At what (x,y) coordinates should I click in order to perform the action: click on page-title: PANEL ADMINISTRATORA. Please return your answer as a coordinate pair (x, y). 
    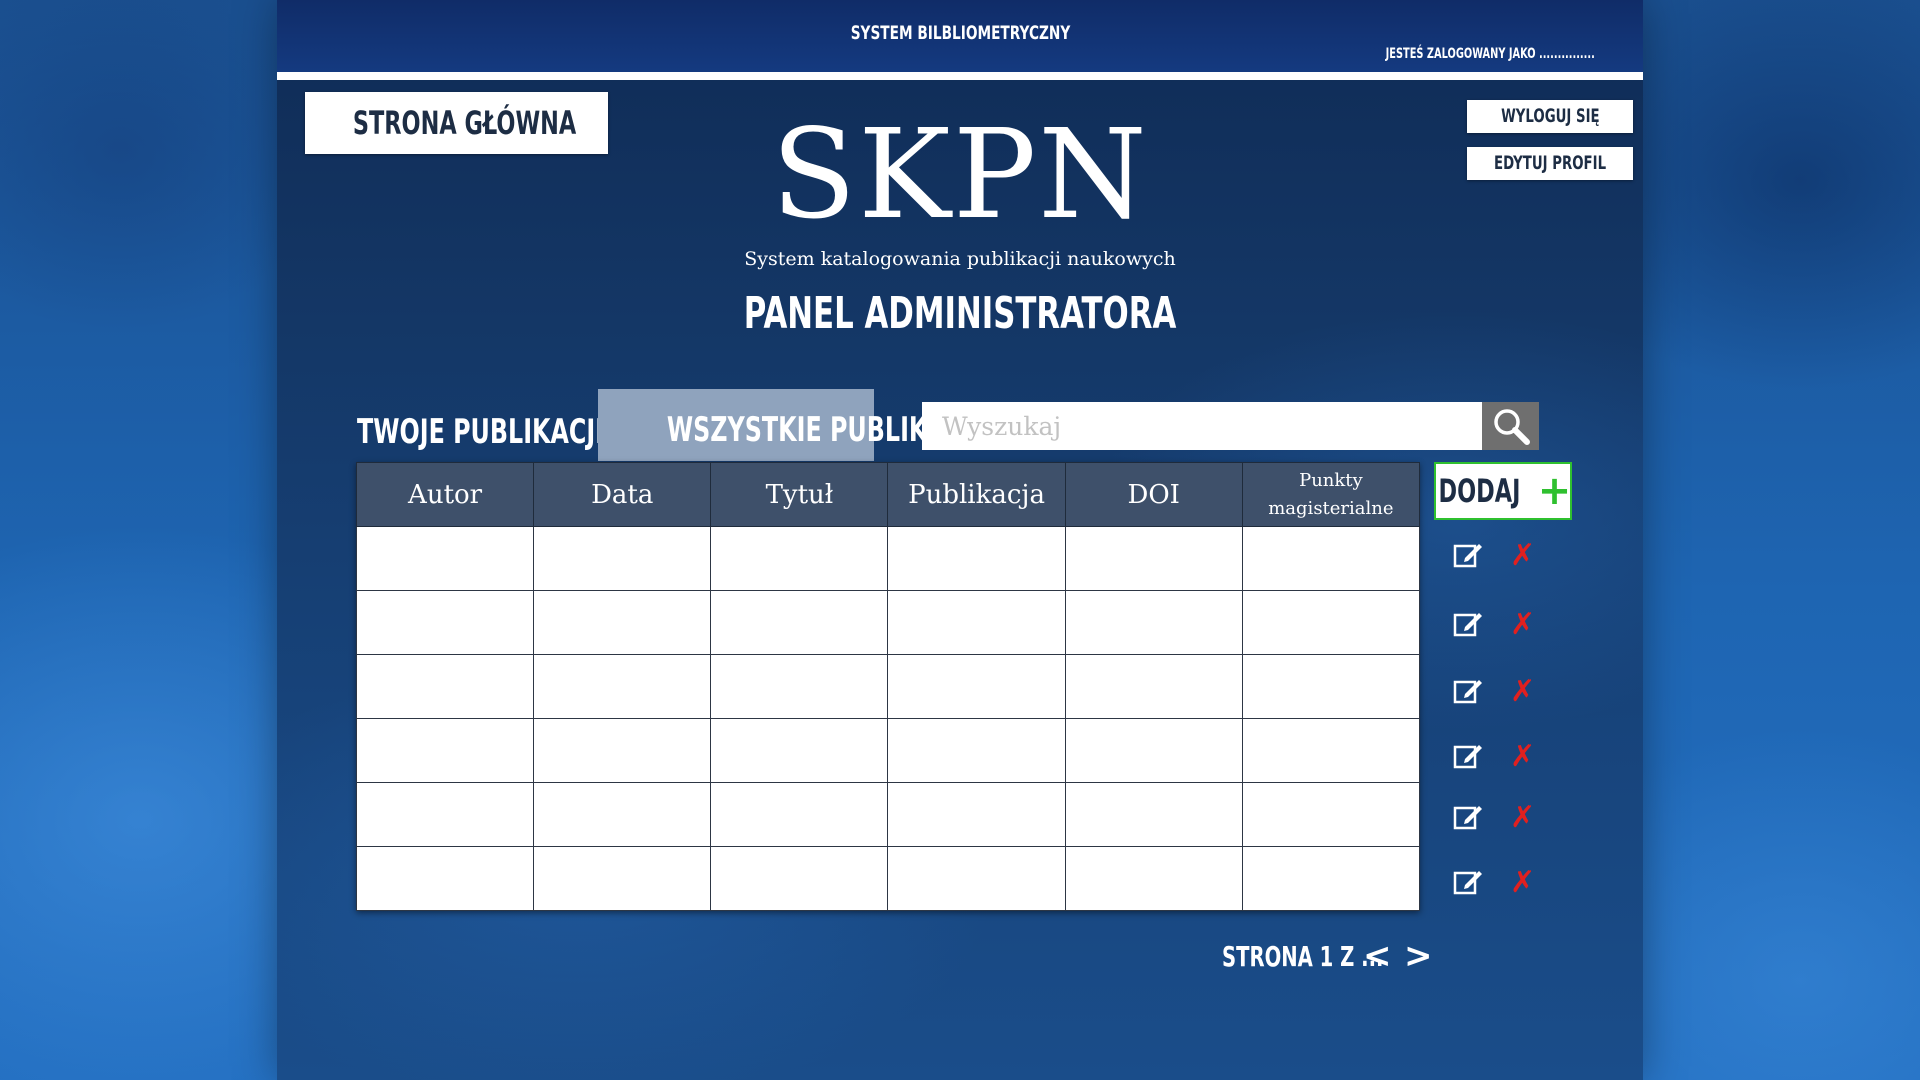
    Looking at the image, I should click on (960, 313).